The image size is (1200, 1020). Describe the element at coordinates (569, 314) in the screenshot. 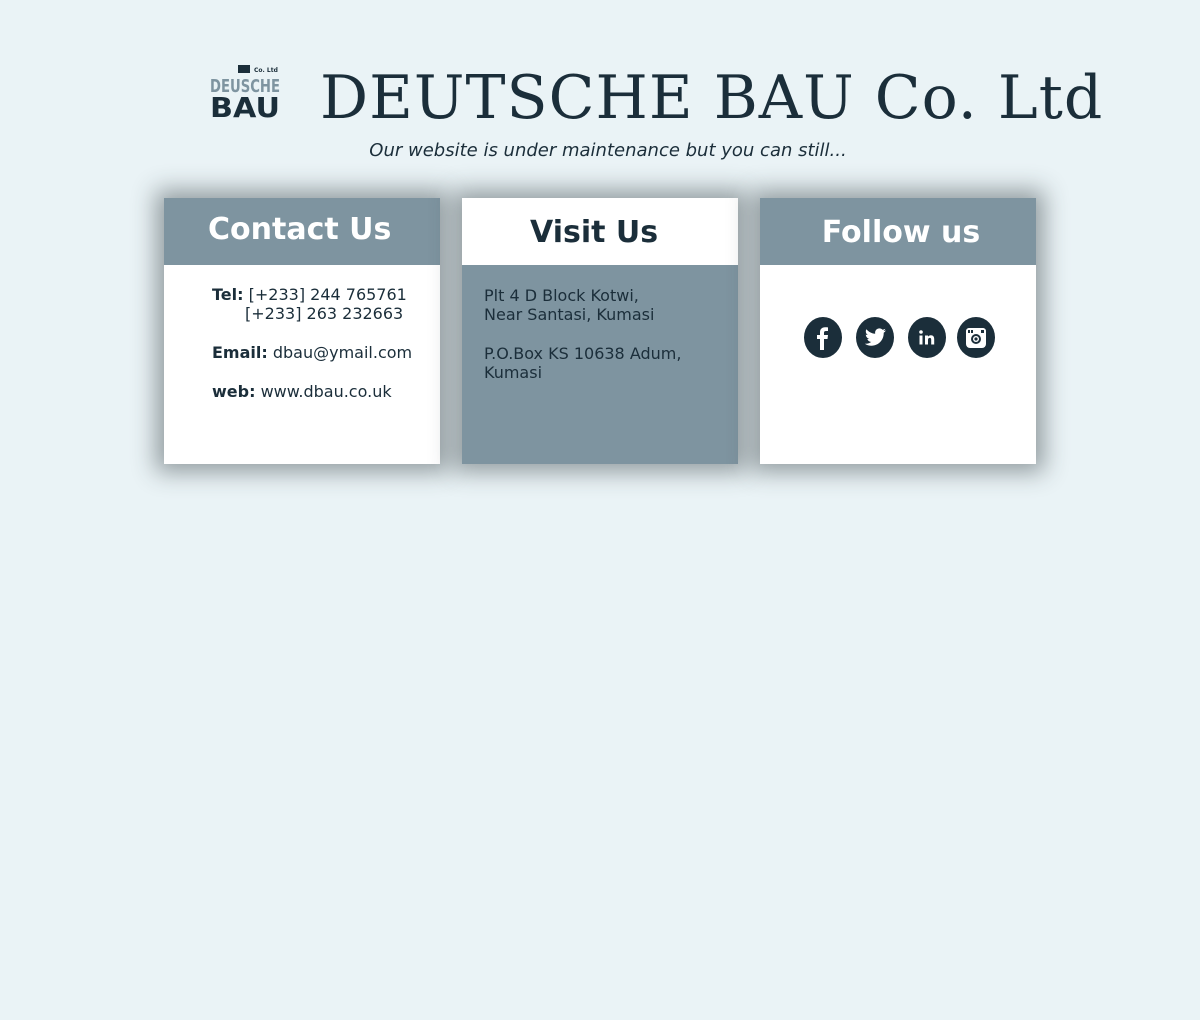

I see `address-line-2: Near Santasi, Kumasi` at that location.